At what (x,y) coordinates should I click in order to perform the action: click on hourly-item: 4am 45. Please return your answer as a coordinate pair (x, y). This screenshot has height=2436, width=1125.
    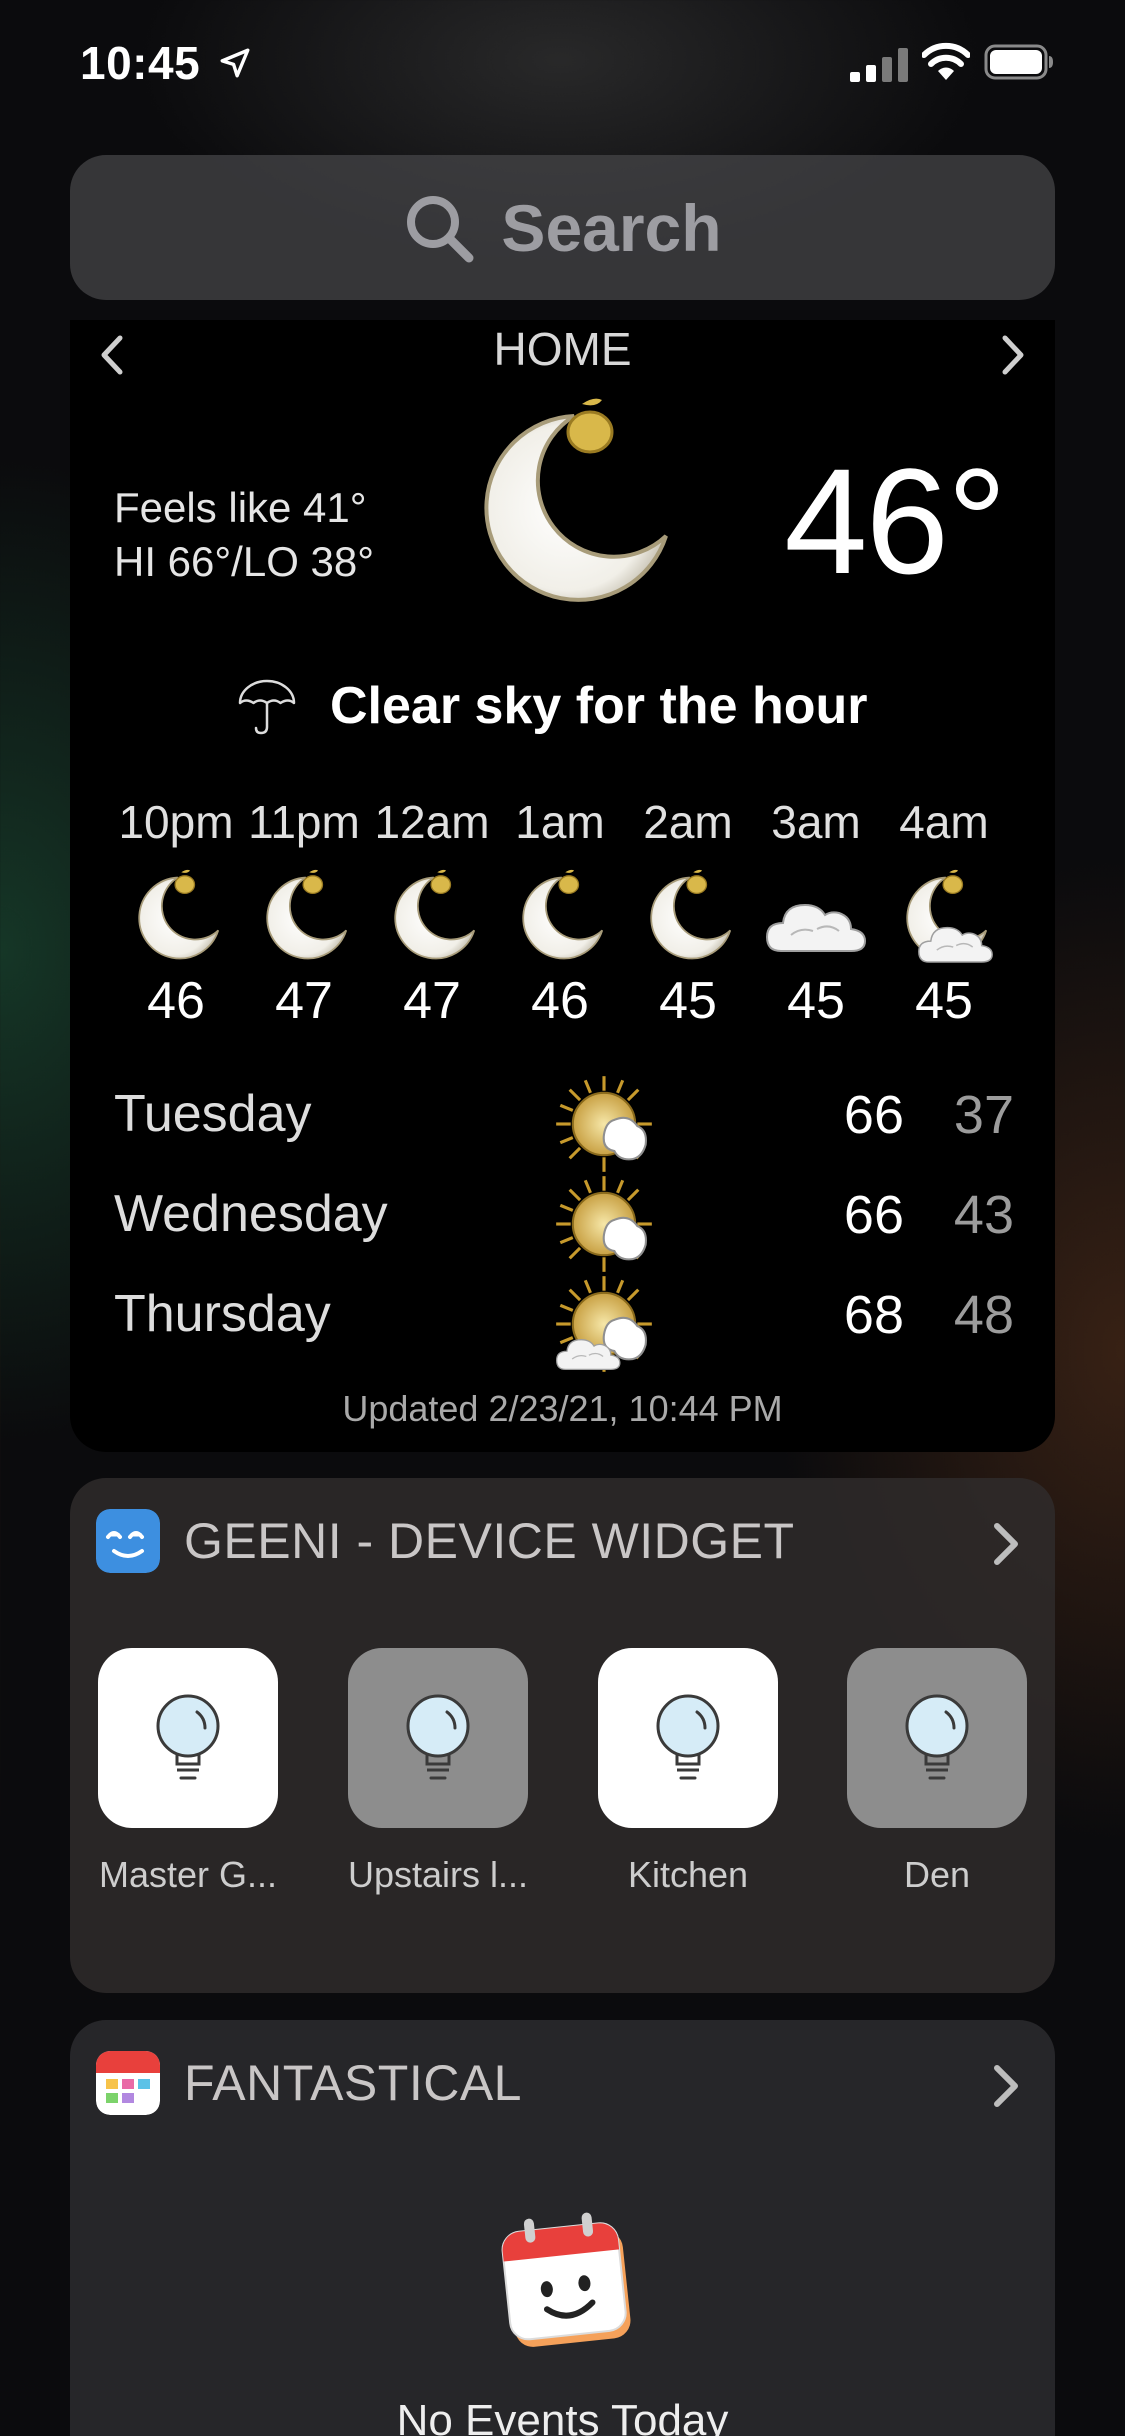
    Looking at the image, I should click on (944, 913).